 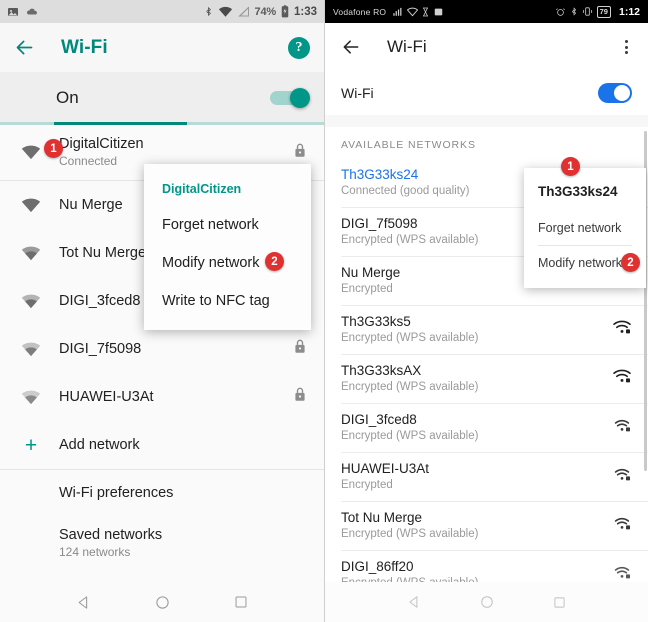 What do you see at coordinates (486, 428) in the screenshot?
I see `list-item: DIGI_3fced8 Encrypted (WPS available)` at bounding box center [486, 428].